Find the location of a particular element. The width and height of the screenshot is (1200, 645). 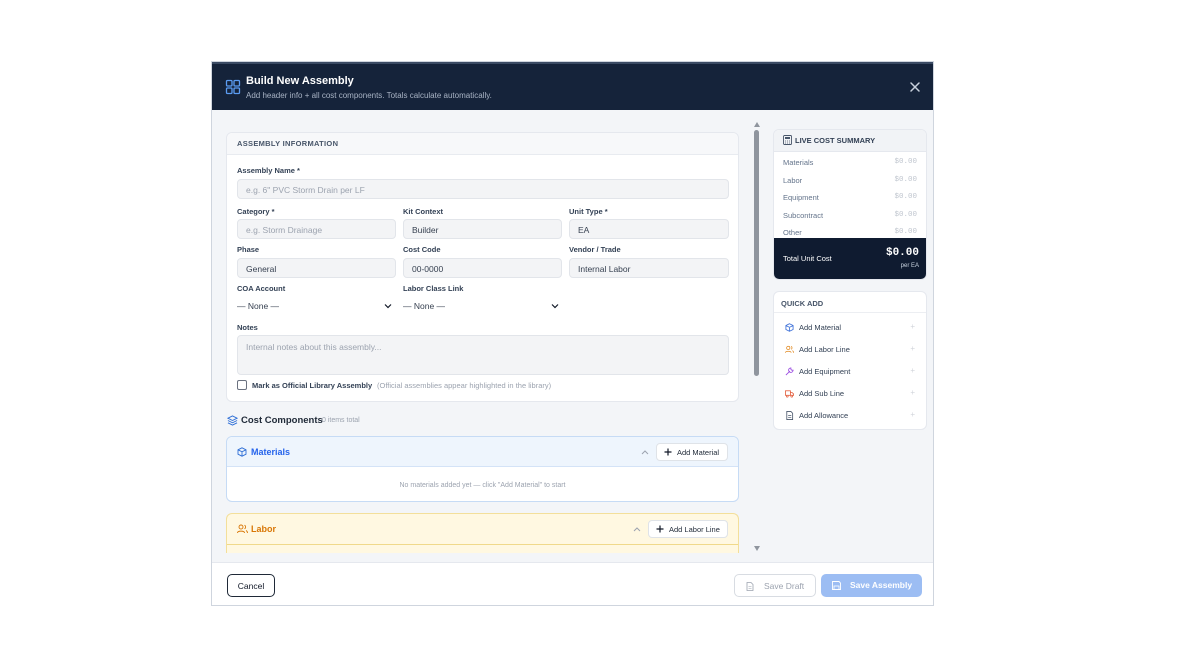

assembly-info-heading: ASSEMBLY INFORMATION is located at coordinates (482, 144).